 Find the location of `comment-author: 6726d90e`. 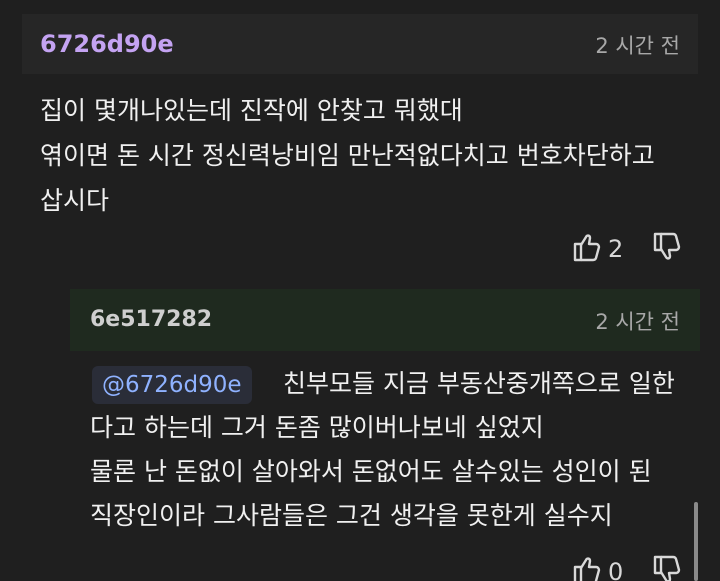

comment-author: 6726d90e is located at coordinates (107, 44).